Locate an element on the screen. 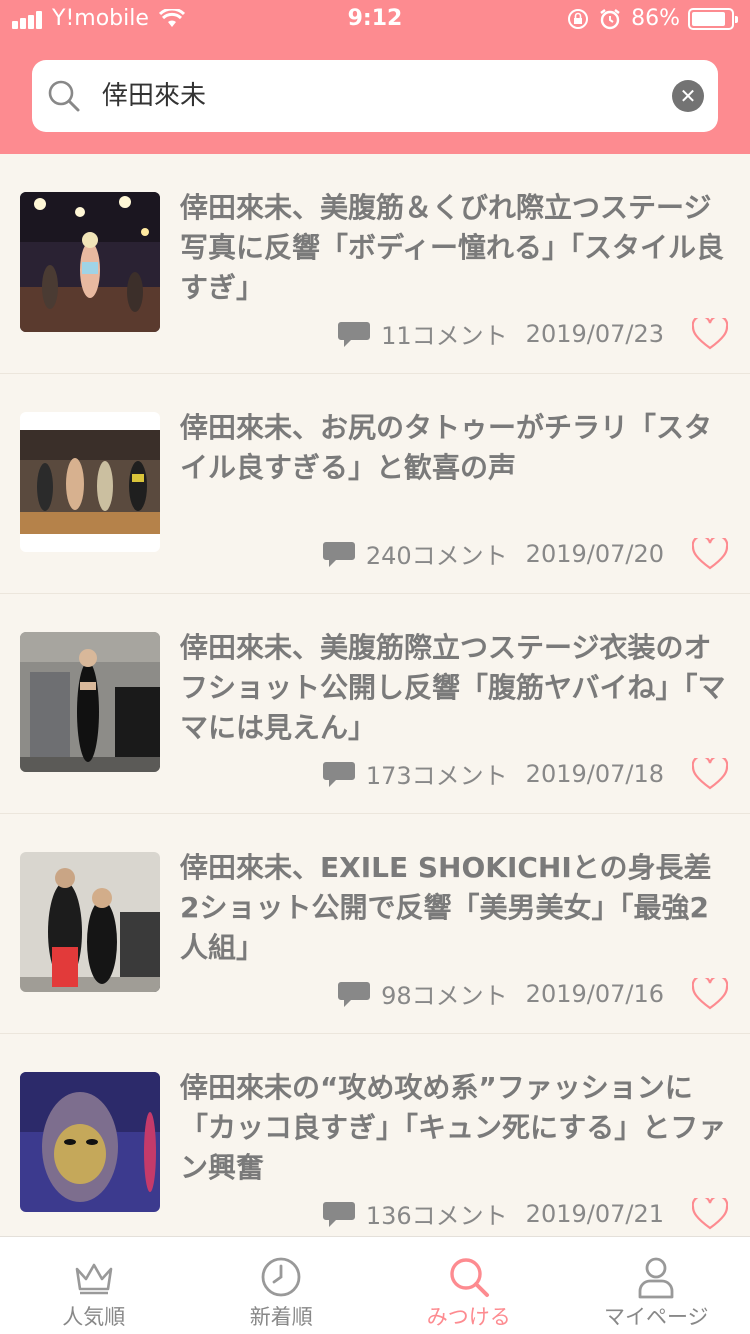 This screenshot has width=750, height=1334. close-icon: ✕ is located at coordinates (688, 96).